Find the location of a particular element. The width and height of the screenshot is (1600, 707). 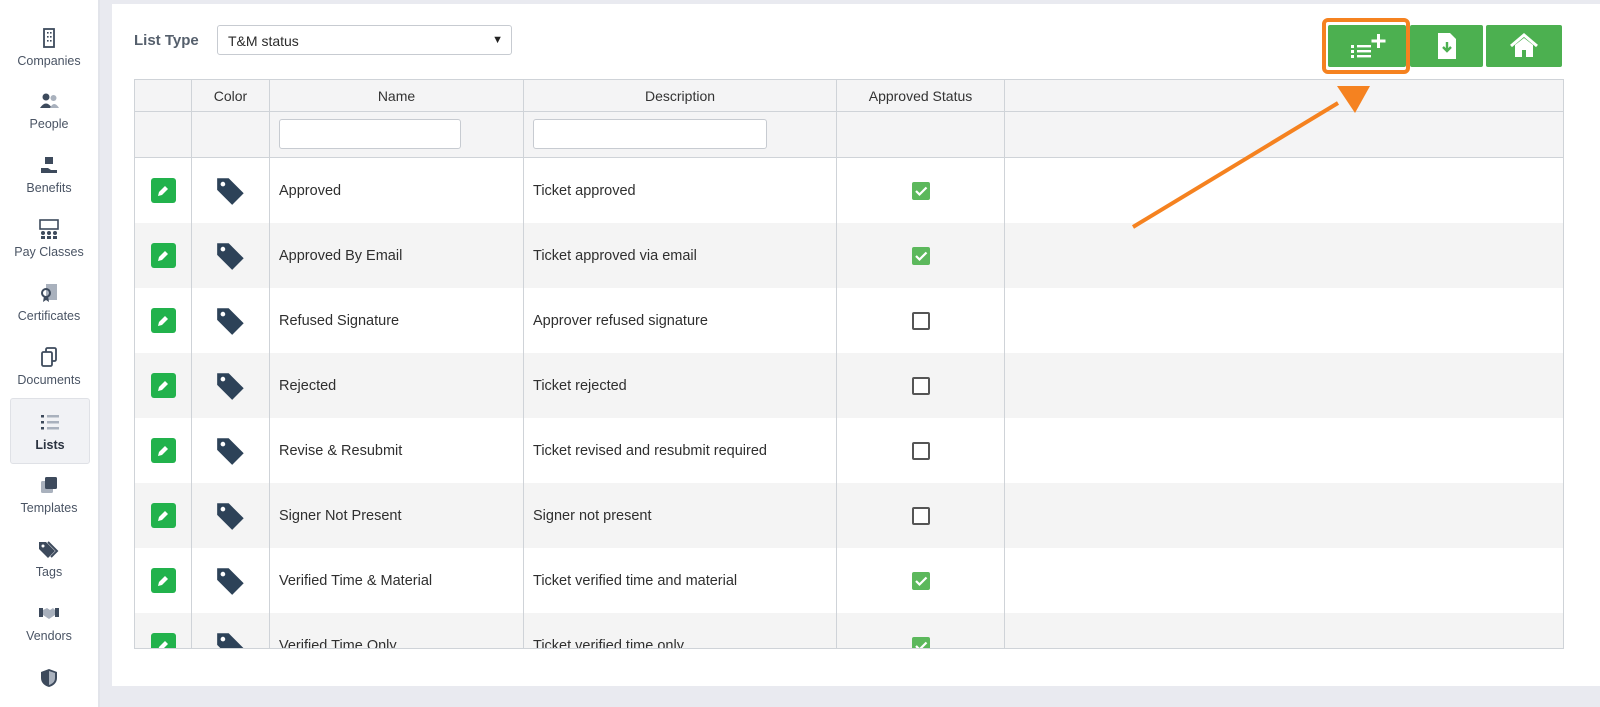

table-row: Rejected Ticket rejected is located at coordinates (849, 385).